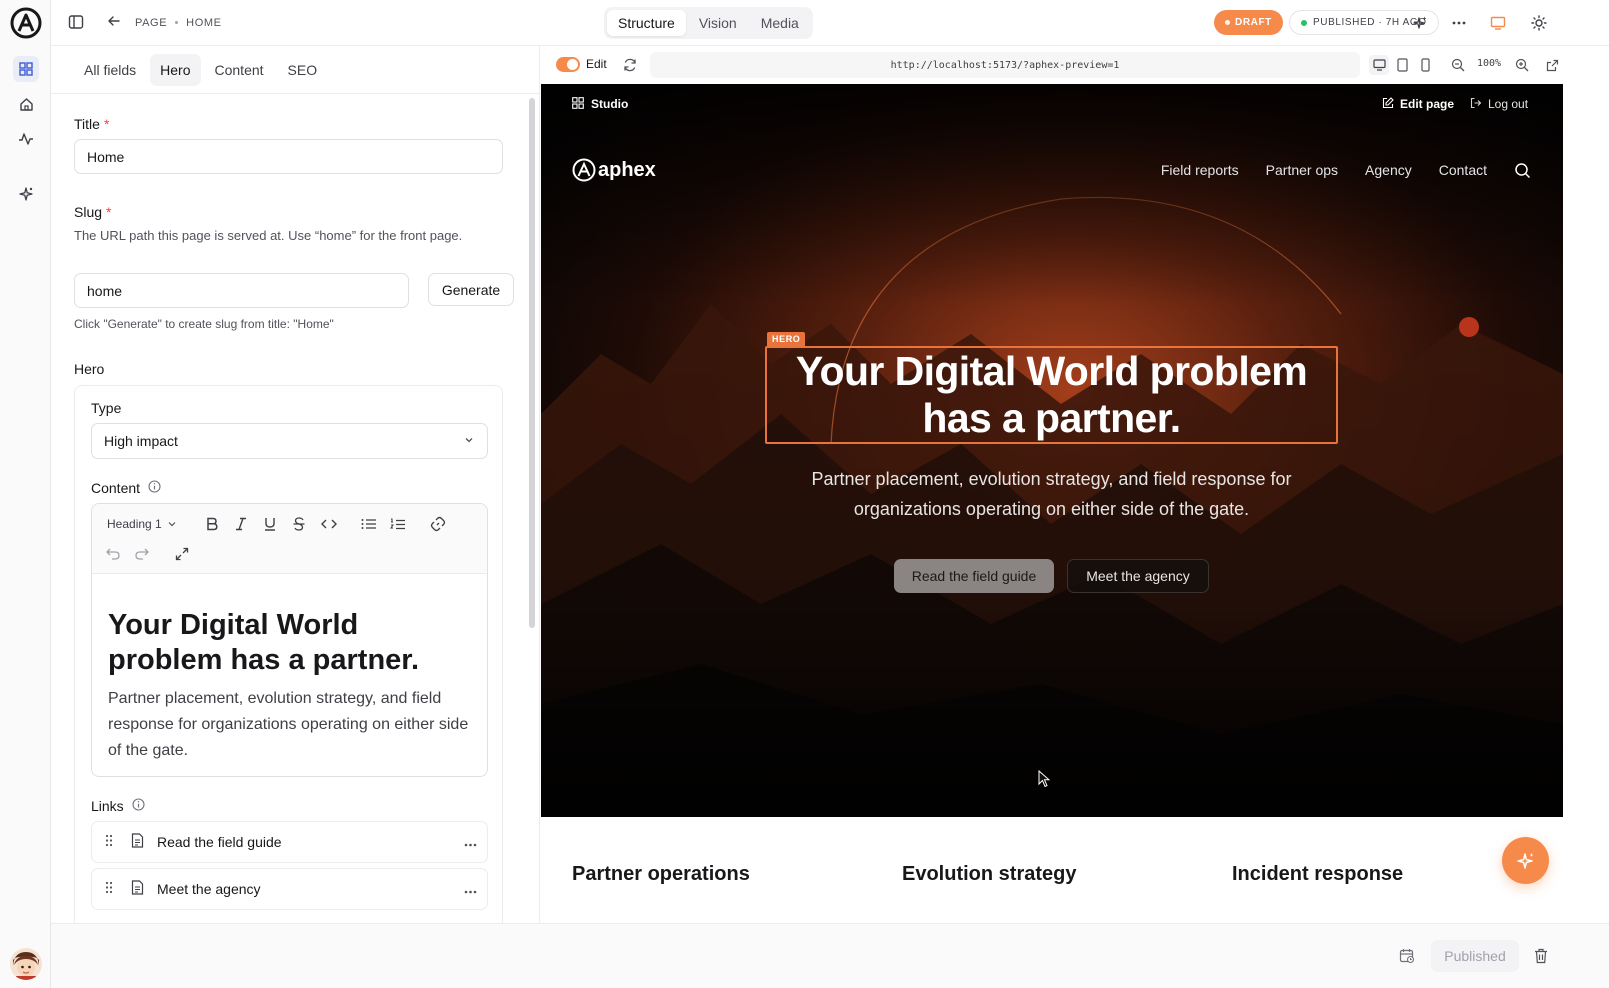 This screenshot has height=988, width=1609. I want to click on studio-link: Studio, so click(609, 104).